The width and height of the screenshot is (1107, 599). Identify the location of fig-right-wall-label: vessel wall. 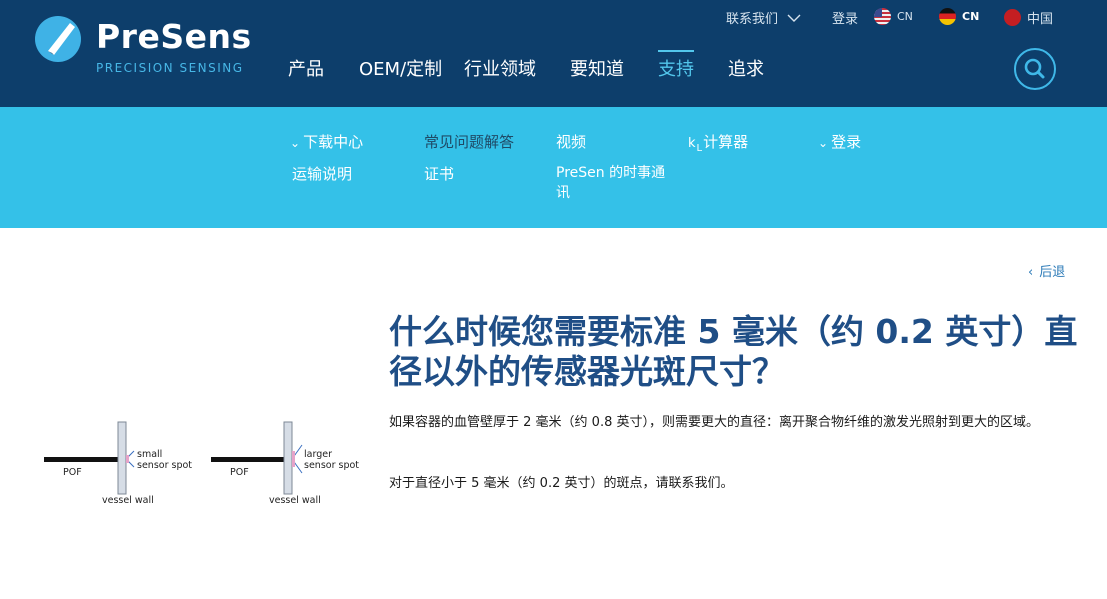
(295, 500).